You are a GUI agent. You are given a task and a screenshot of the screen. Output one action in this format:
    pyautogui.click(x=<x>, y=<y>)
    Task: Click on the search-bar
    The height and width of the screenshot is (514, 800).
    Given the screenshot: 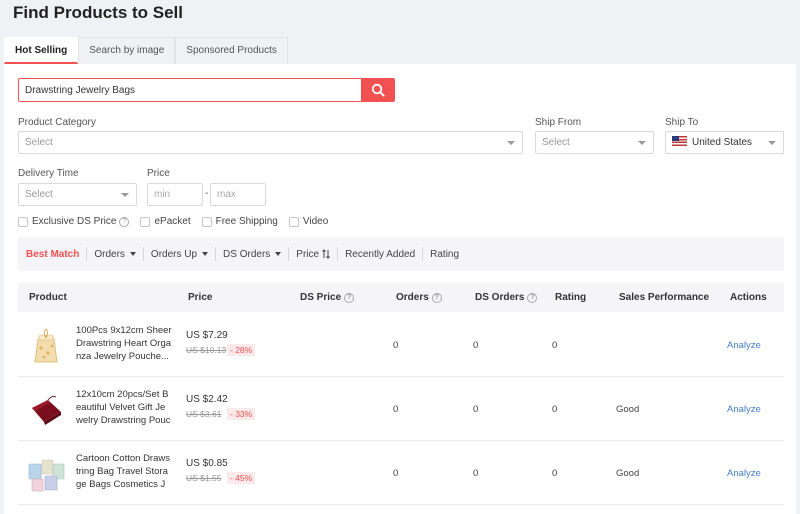 What is the action you would take?
    pyautogui.click(x=206, y=90)
    